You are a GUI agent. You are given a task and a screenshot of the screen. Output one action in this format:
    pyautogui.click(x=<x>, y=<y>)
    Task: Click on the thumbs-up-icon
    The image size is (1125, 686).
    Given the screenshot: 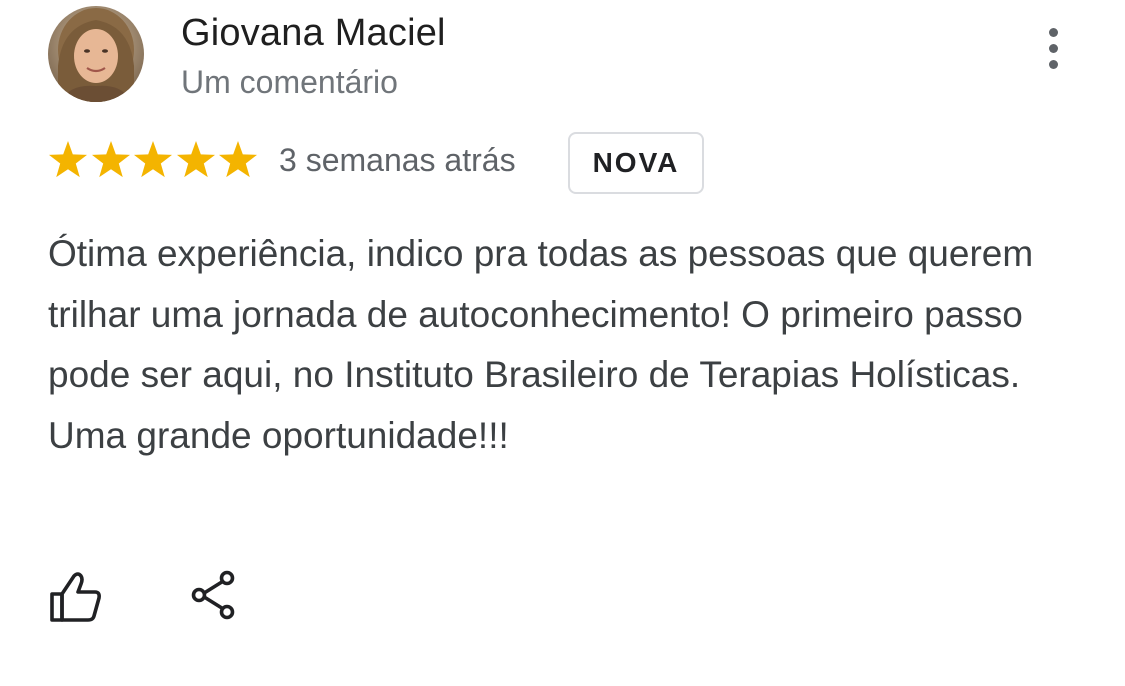 What is the action you would take?
    pyautogui.click(x=75, y=597)
    